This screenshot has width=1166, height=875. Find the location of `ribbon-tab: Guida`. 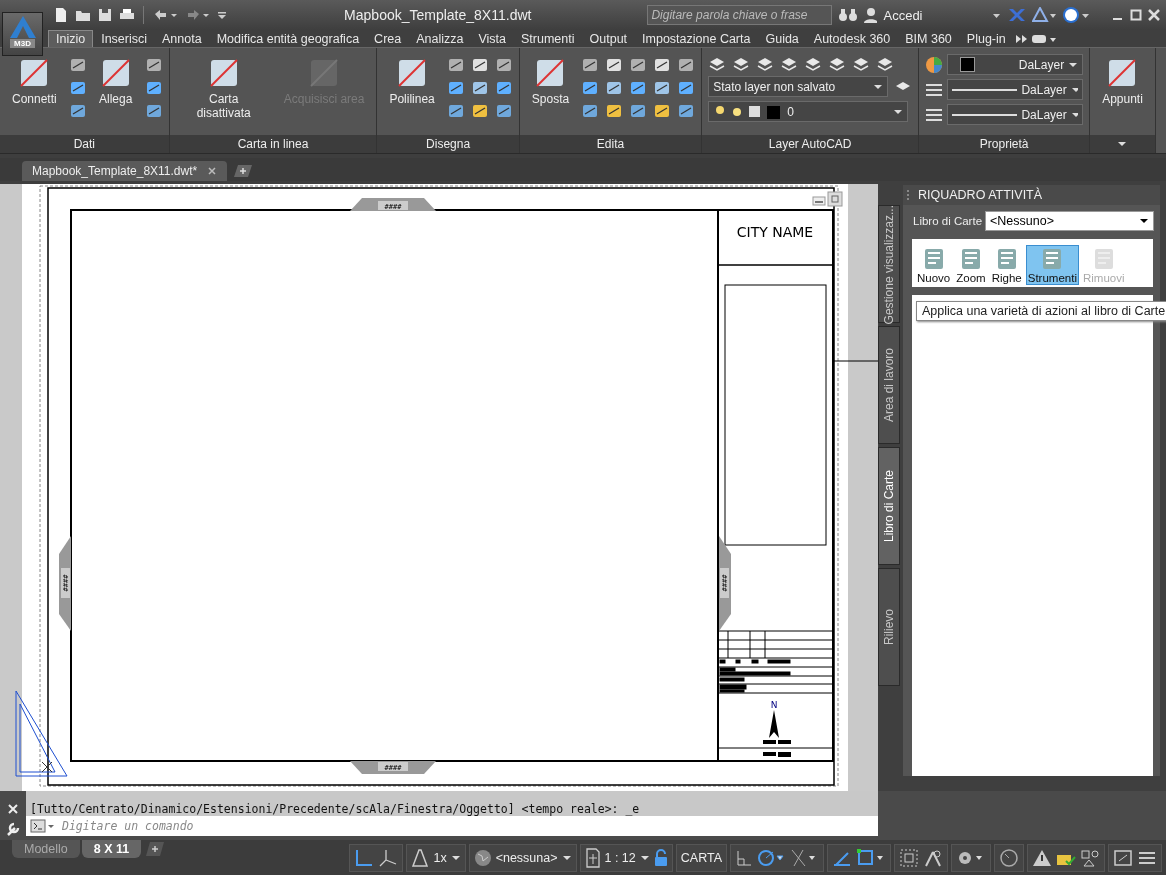

ribbon-tab: Guida is located at coordinates (782, 38).